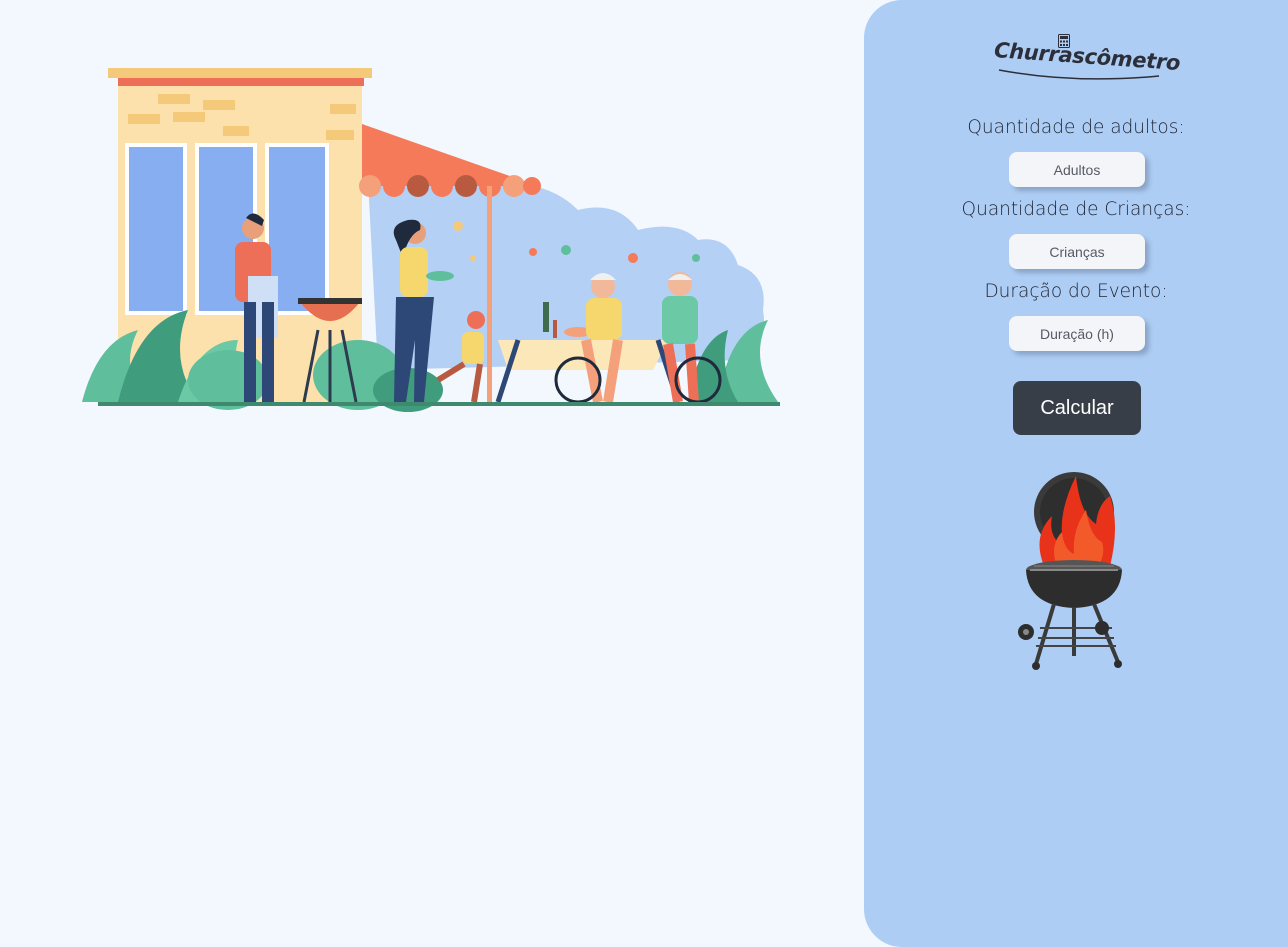 This screenshot has width=1288, height=947. What do you see at coordinates (1076, 291) in the screenshot?
I see `duration-label: Duração do Evento:` at bounding box center [1076, 291].